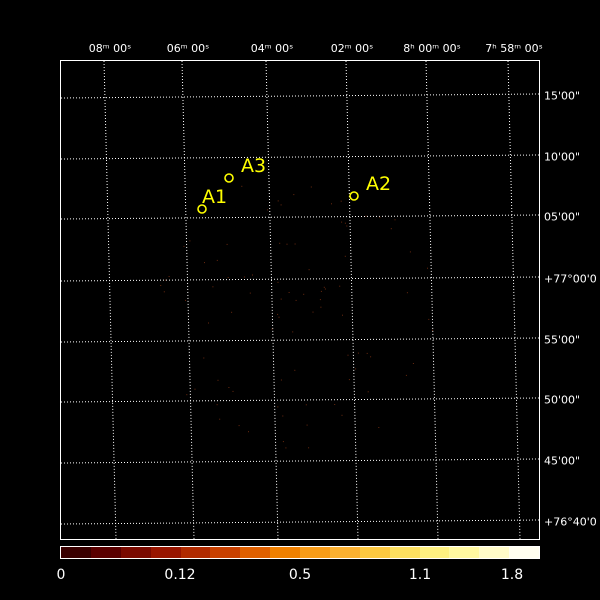  Describe the element at coordinates (514, 48) in the screenshot. I see `ra-tick-label: 7ʰ 58ᵐ 00ˢ` at that location.